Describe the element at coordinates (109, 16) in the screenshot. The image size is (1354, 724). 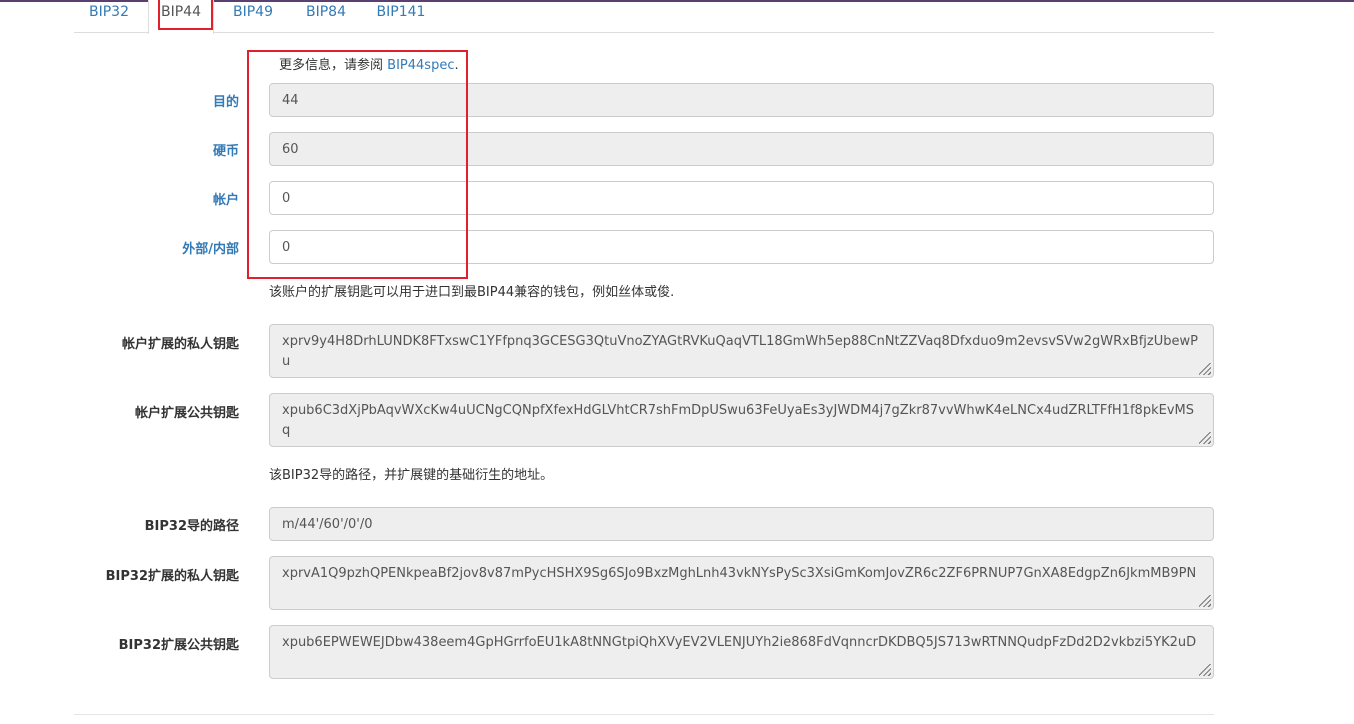
I see `tab-bip32: BIP32` at that location.